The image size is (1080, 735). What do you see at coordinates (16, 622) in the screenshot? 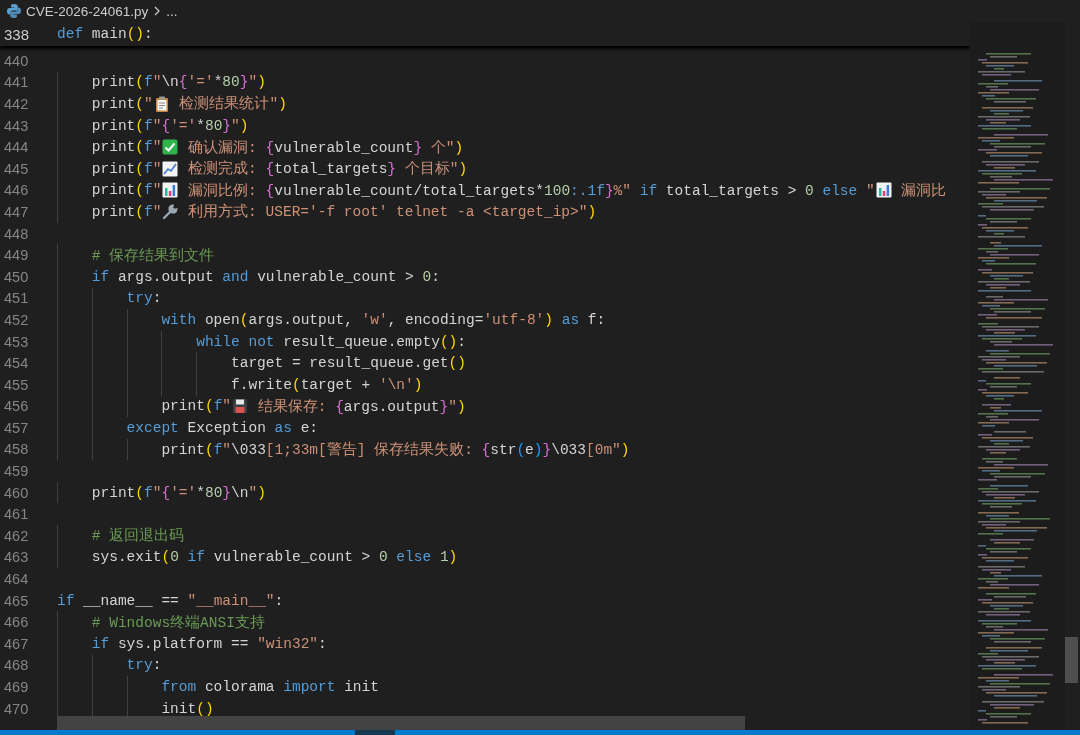
I see `line-number: 466` at bounding box center [16, 622].